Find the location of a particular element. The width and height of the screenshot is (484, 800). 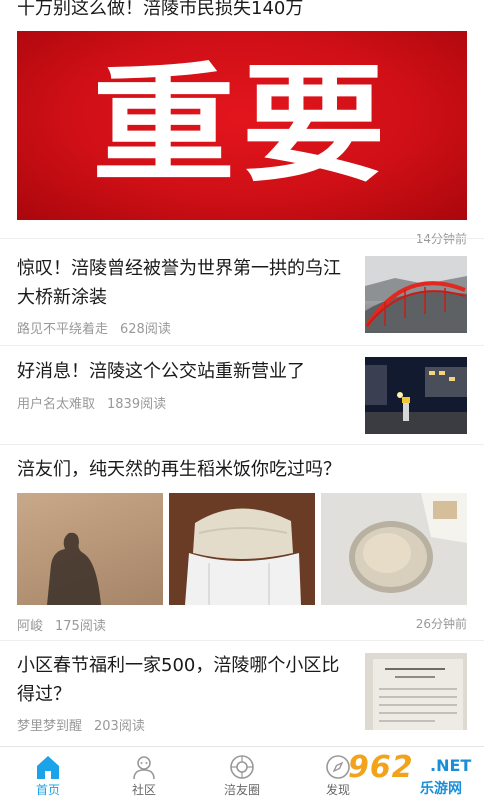

rice-bowl-illustration is located at coordinates (394, 549).